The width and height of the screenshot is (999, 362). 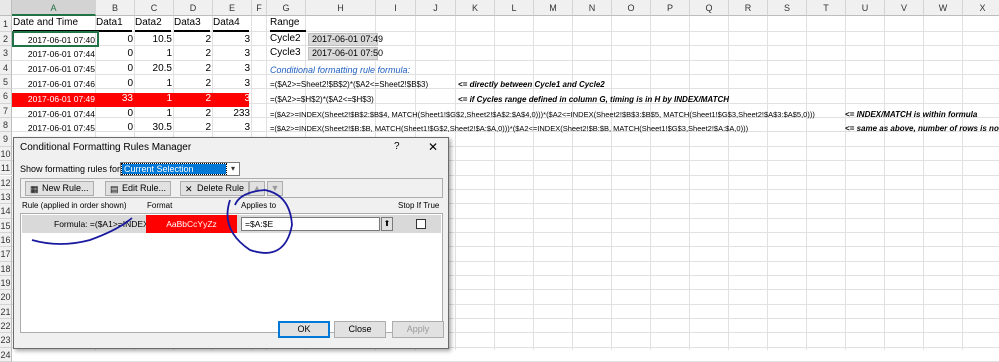 I want to click on row-header: 9, so click(x=6, y=139).